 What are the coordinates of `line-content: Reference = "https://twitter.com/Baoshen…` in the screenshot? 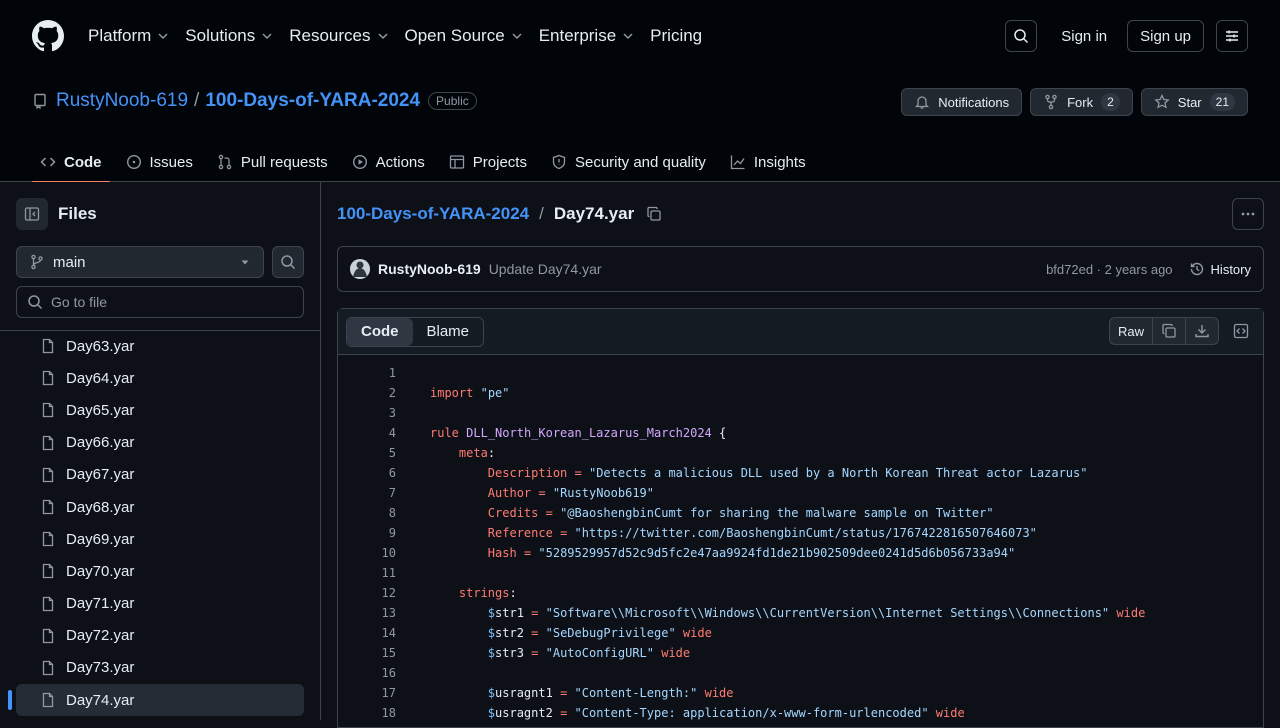 It's located at (716, 533).